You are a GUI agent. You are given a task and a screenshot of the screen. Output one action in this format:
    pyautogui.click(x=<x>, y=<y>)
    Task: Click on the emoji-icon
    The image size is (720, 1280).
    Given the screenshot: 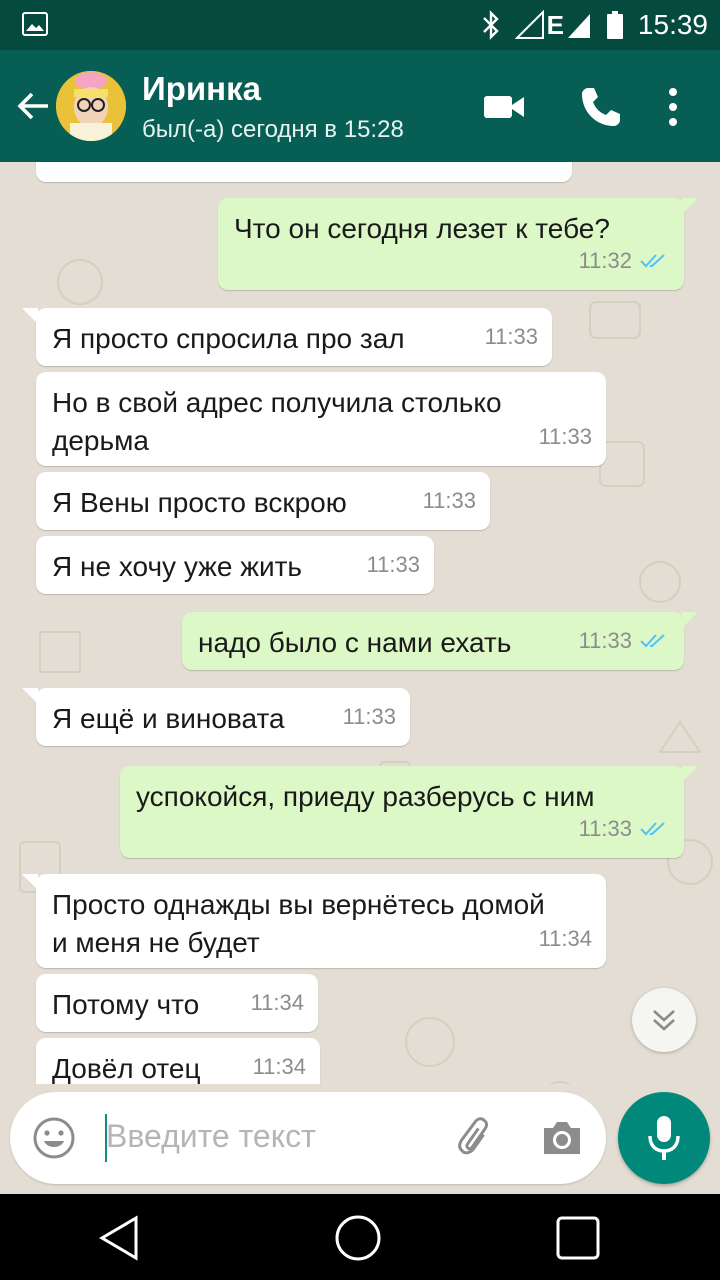 What is the action you would take?
    pyautogui.click(x=54, y=1138)
    